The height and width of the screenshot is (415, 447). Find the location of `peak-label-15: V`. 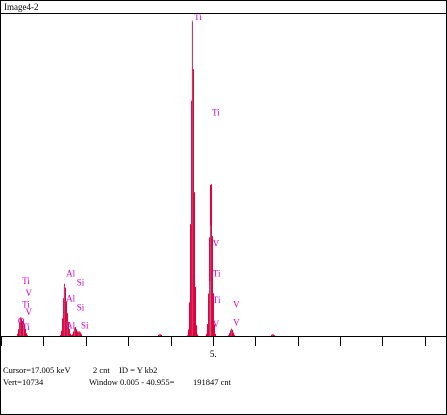

peak-label-15: V is located at coordinates (28, 293).